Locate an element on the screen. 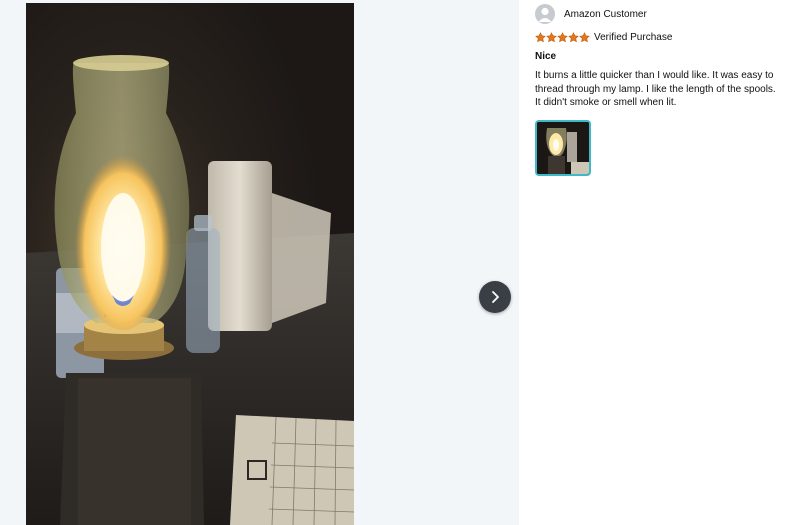 This screenshot has width=800, height=525. review-image-thumbnail is located at coordinates (563, 147).